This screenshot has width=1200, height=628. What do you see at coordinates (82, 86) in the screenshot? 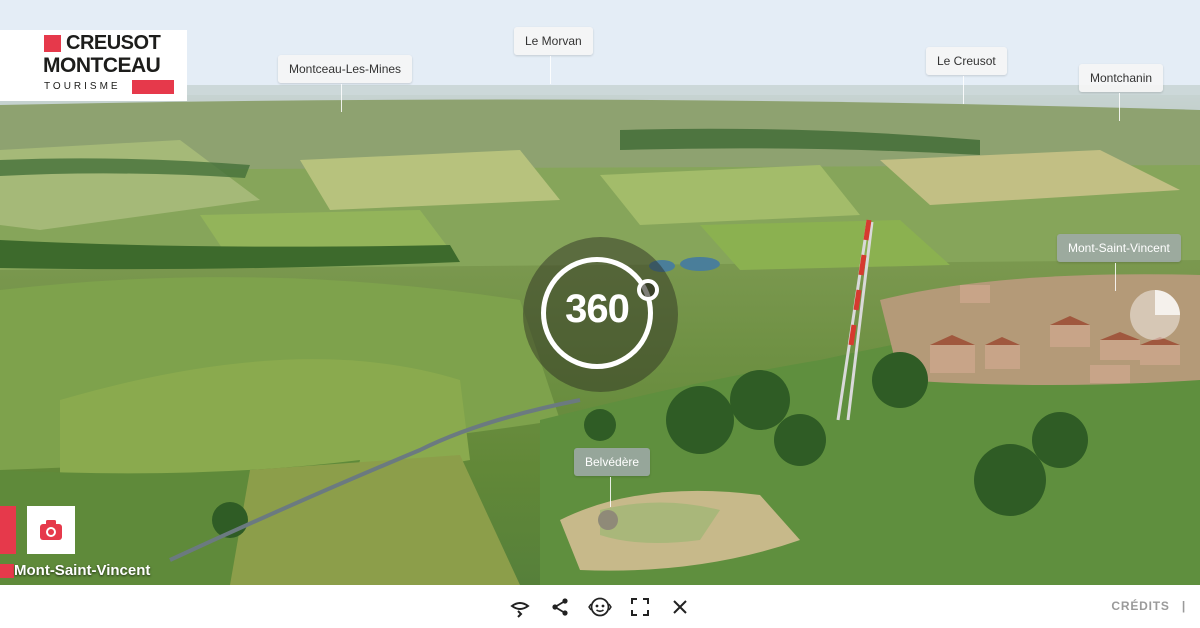
I see `logo-line-3: TOURISME` at bounding box center [82, 86].